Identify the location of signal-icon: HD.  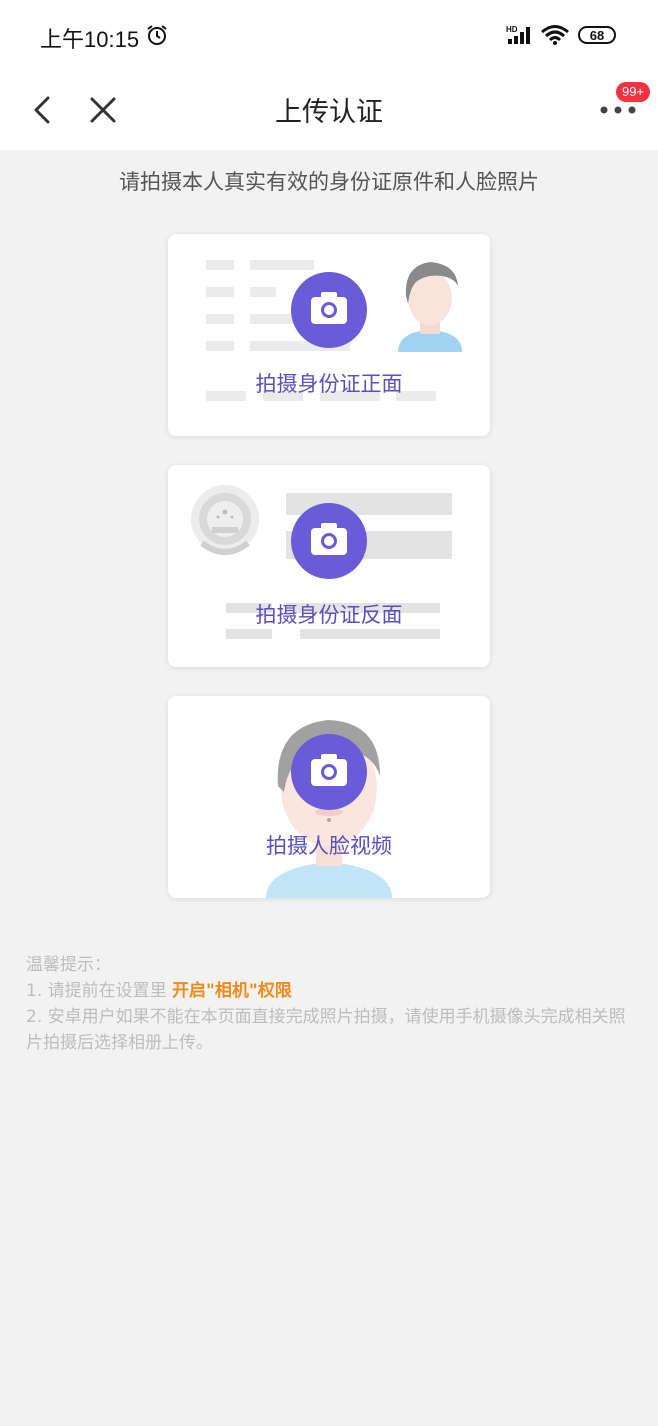
(518, 34).